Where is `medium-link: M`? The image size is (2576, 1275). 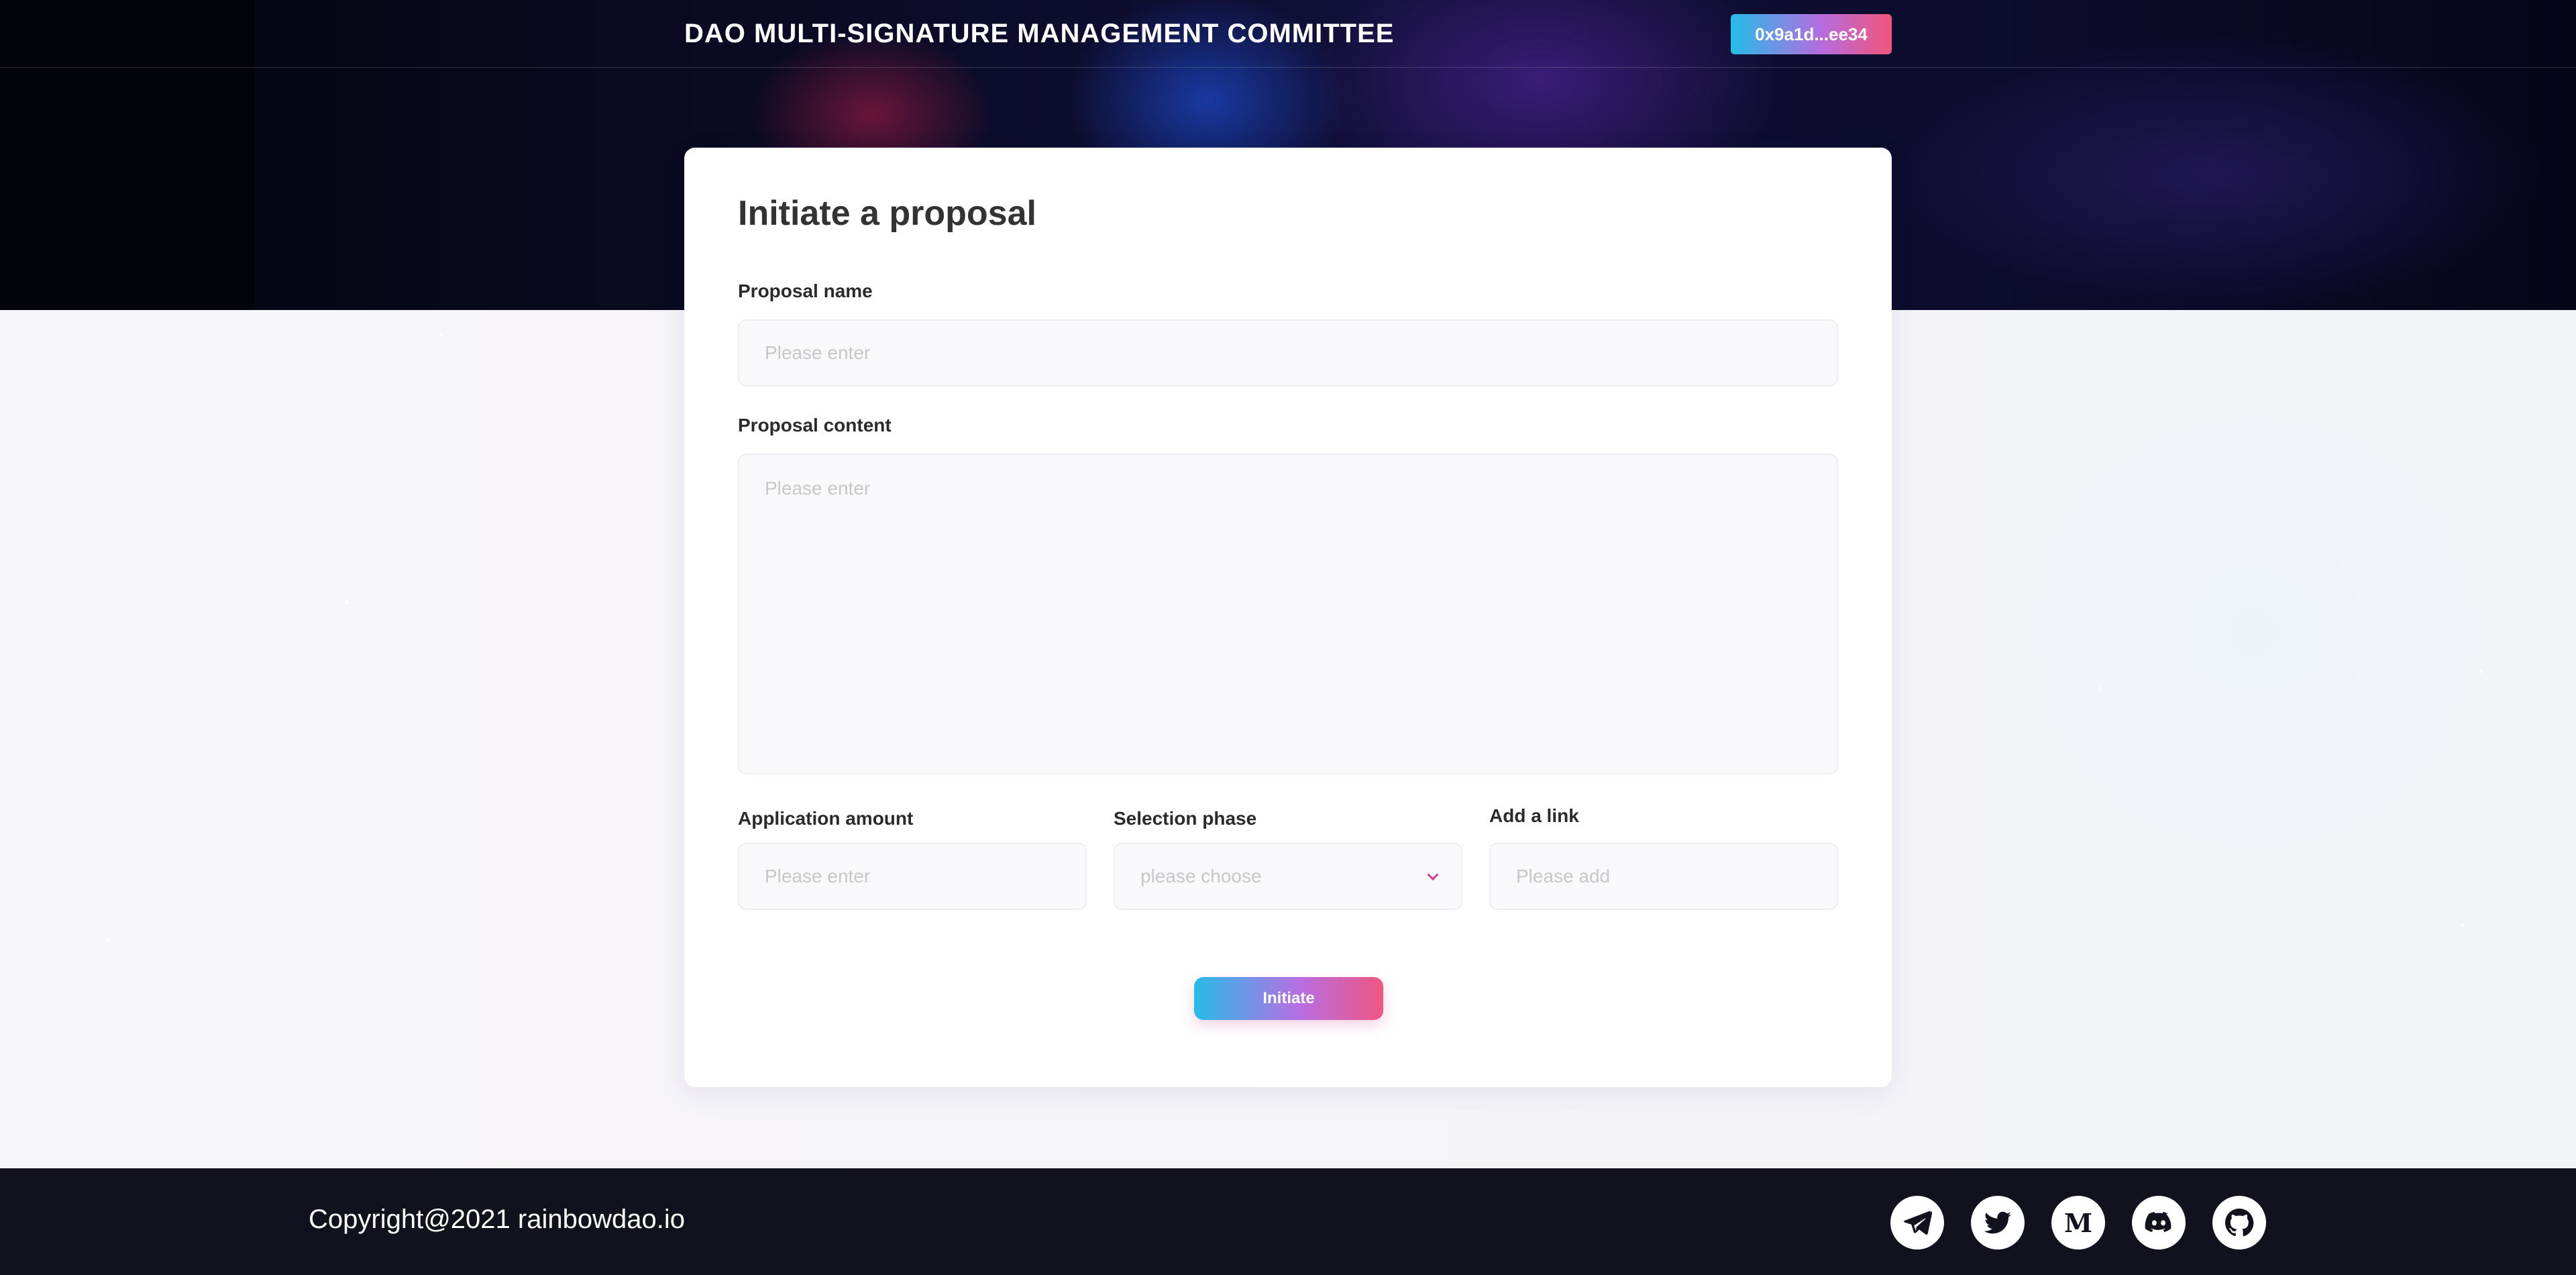 medium-link: M is located at coordinates (2078, 1223).